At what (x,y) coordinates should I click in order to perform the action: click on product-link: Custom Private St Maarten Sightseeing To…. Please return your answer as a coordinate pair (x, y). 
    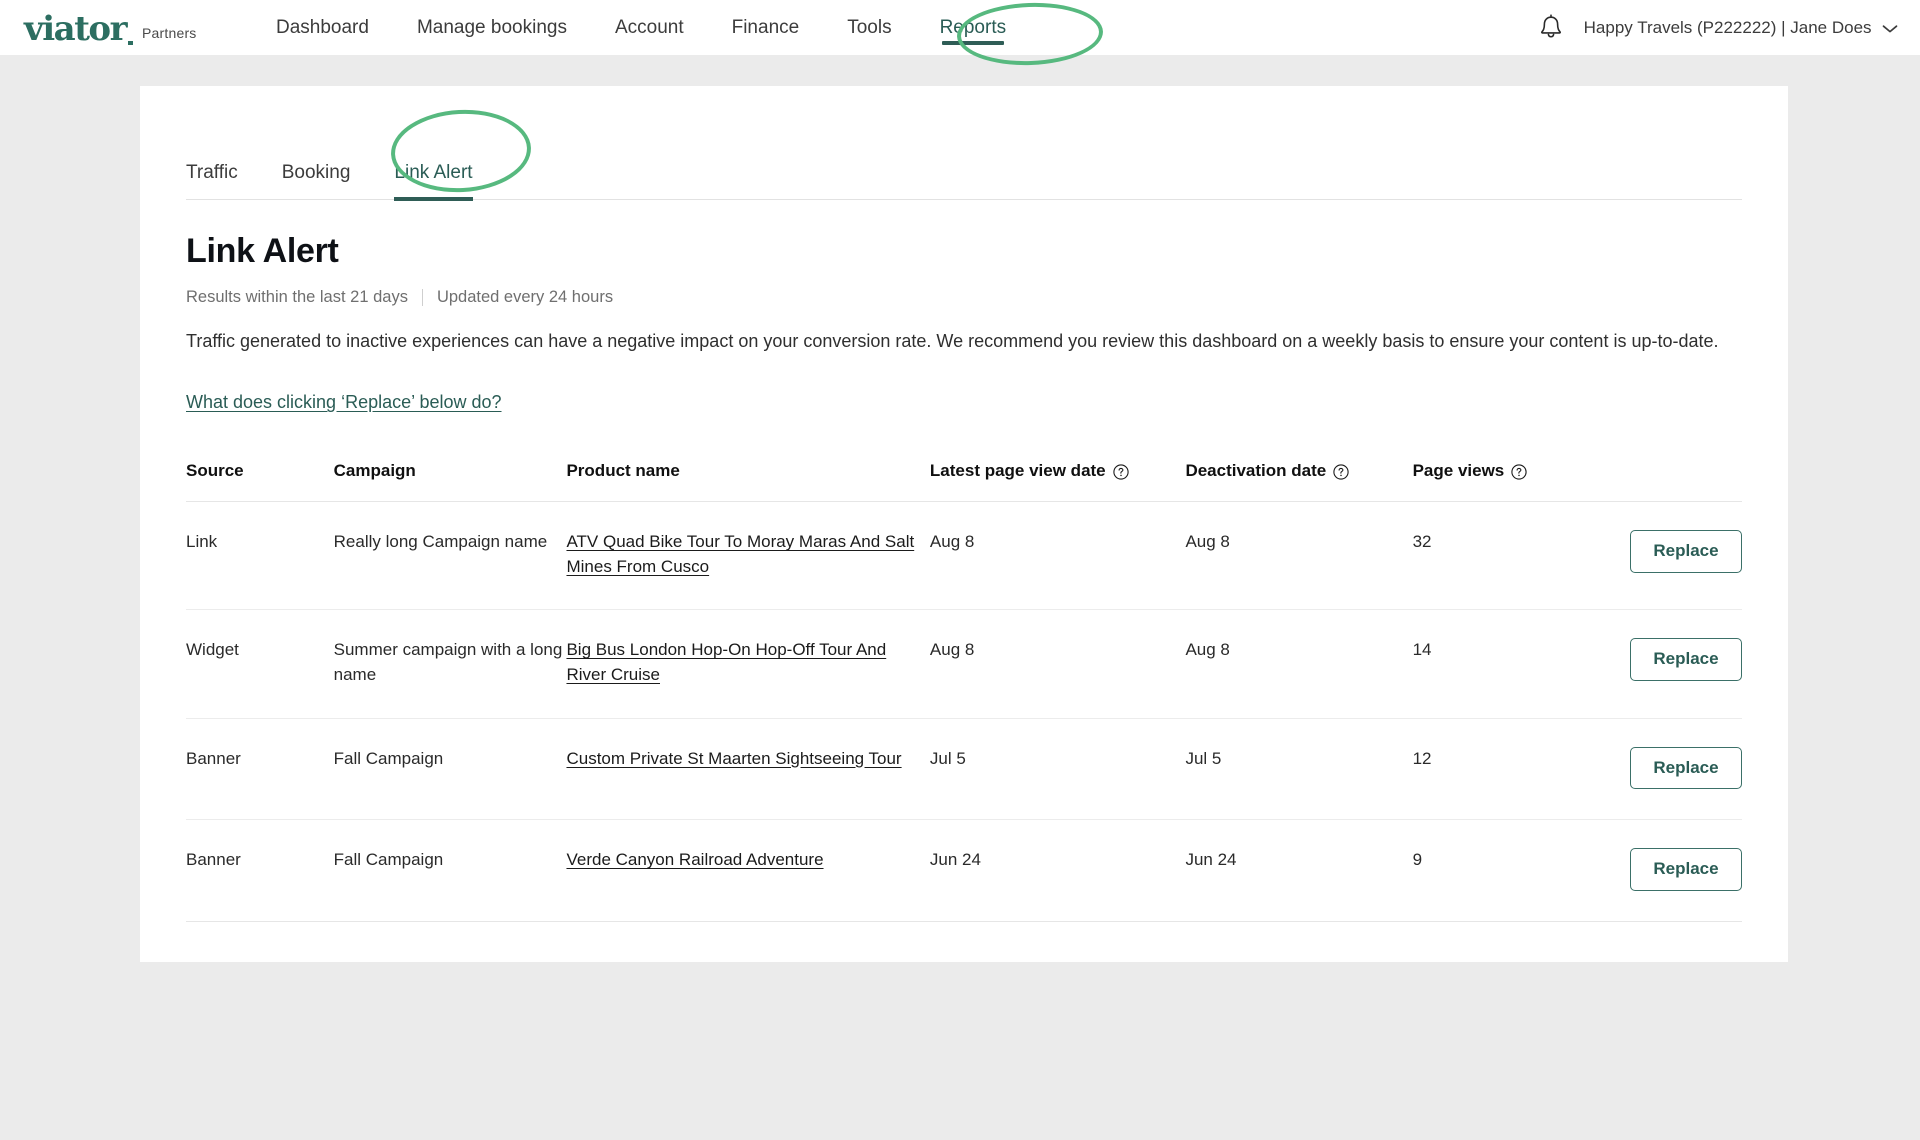
    Looking at the image, I should click on (733, 758).